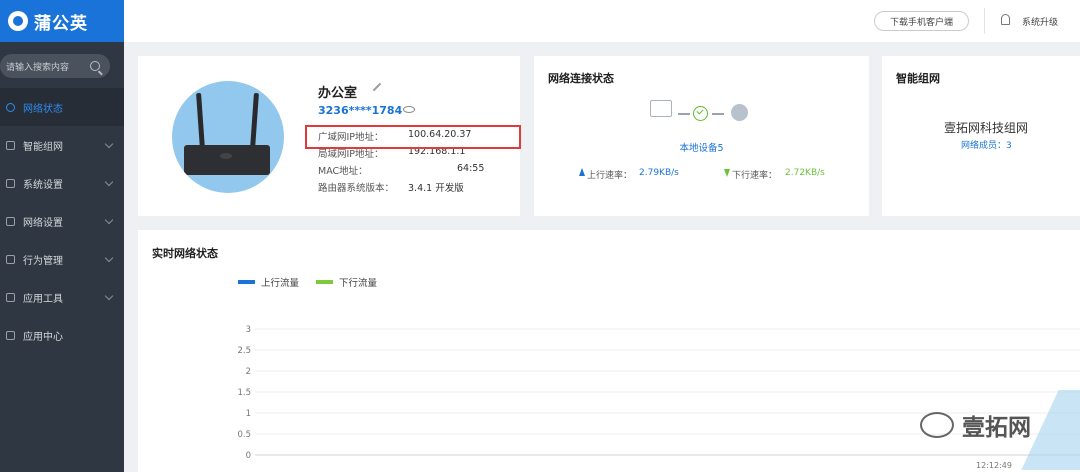  Describe the element at coordinates (43, 223) in the screenshot. I see `sidebar-item-label: 网络设置` at that location.